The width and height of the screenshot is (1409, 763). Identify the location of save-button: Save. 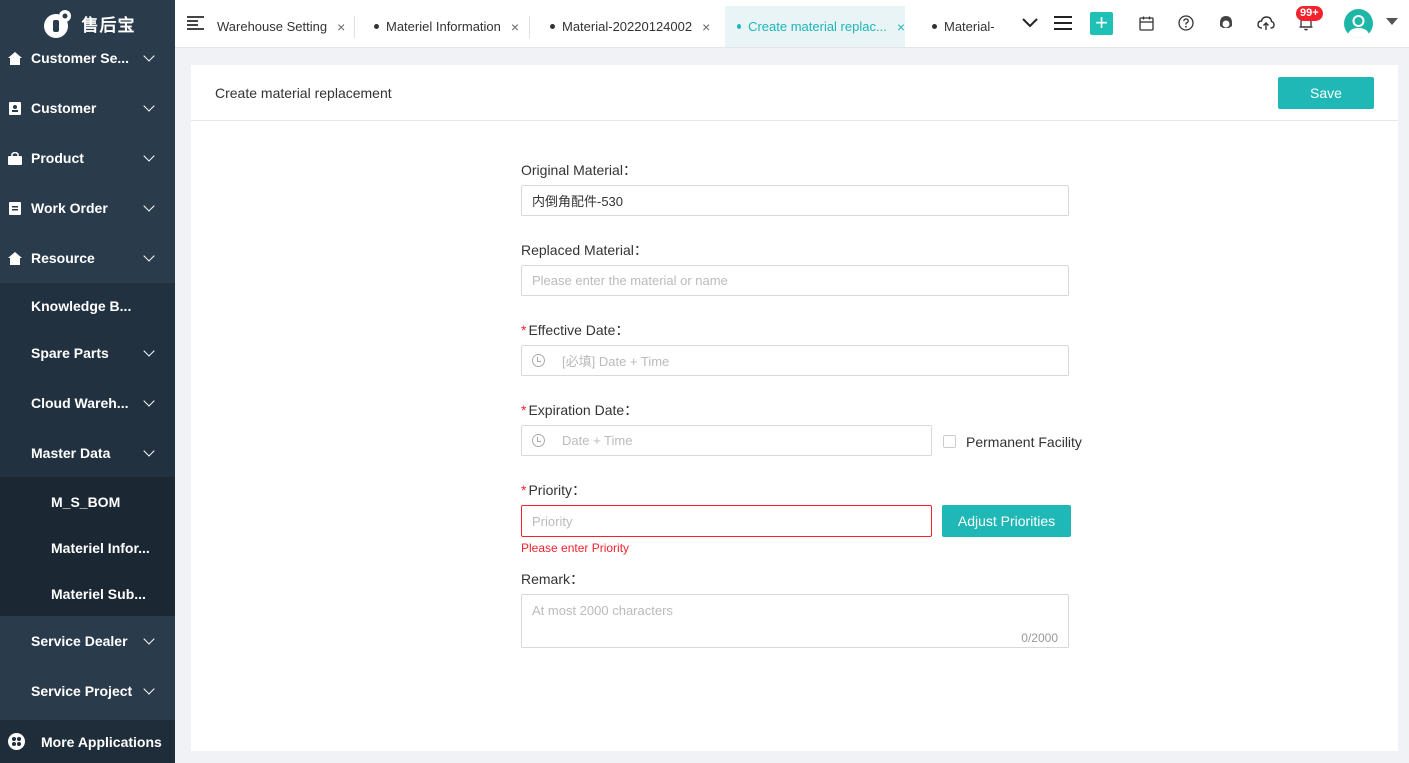
(1326, 93).